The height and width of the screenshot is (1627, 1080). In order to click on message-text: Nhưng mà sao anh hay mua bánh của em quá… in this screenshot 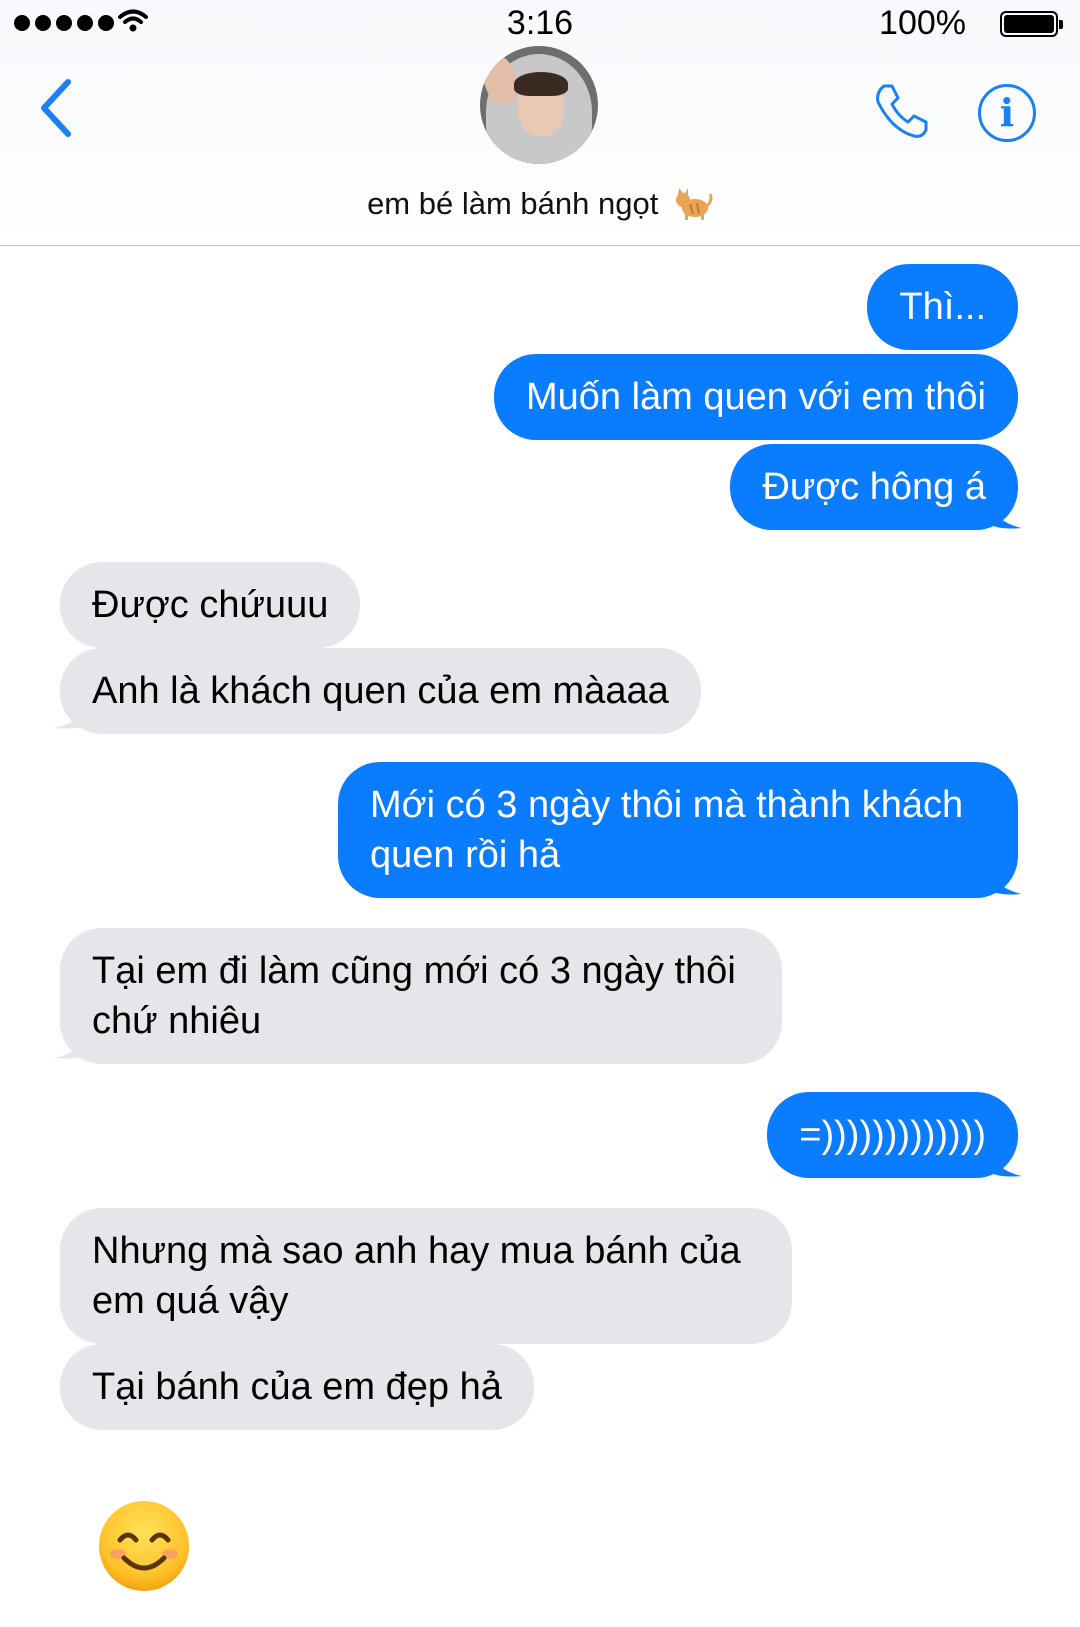, I will do `click(416, 1276)`.